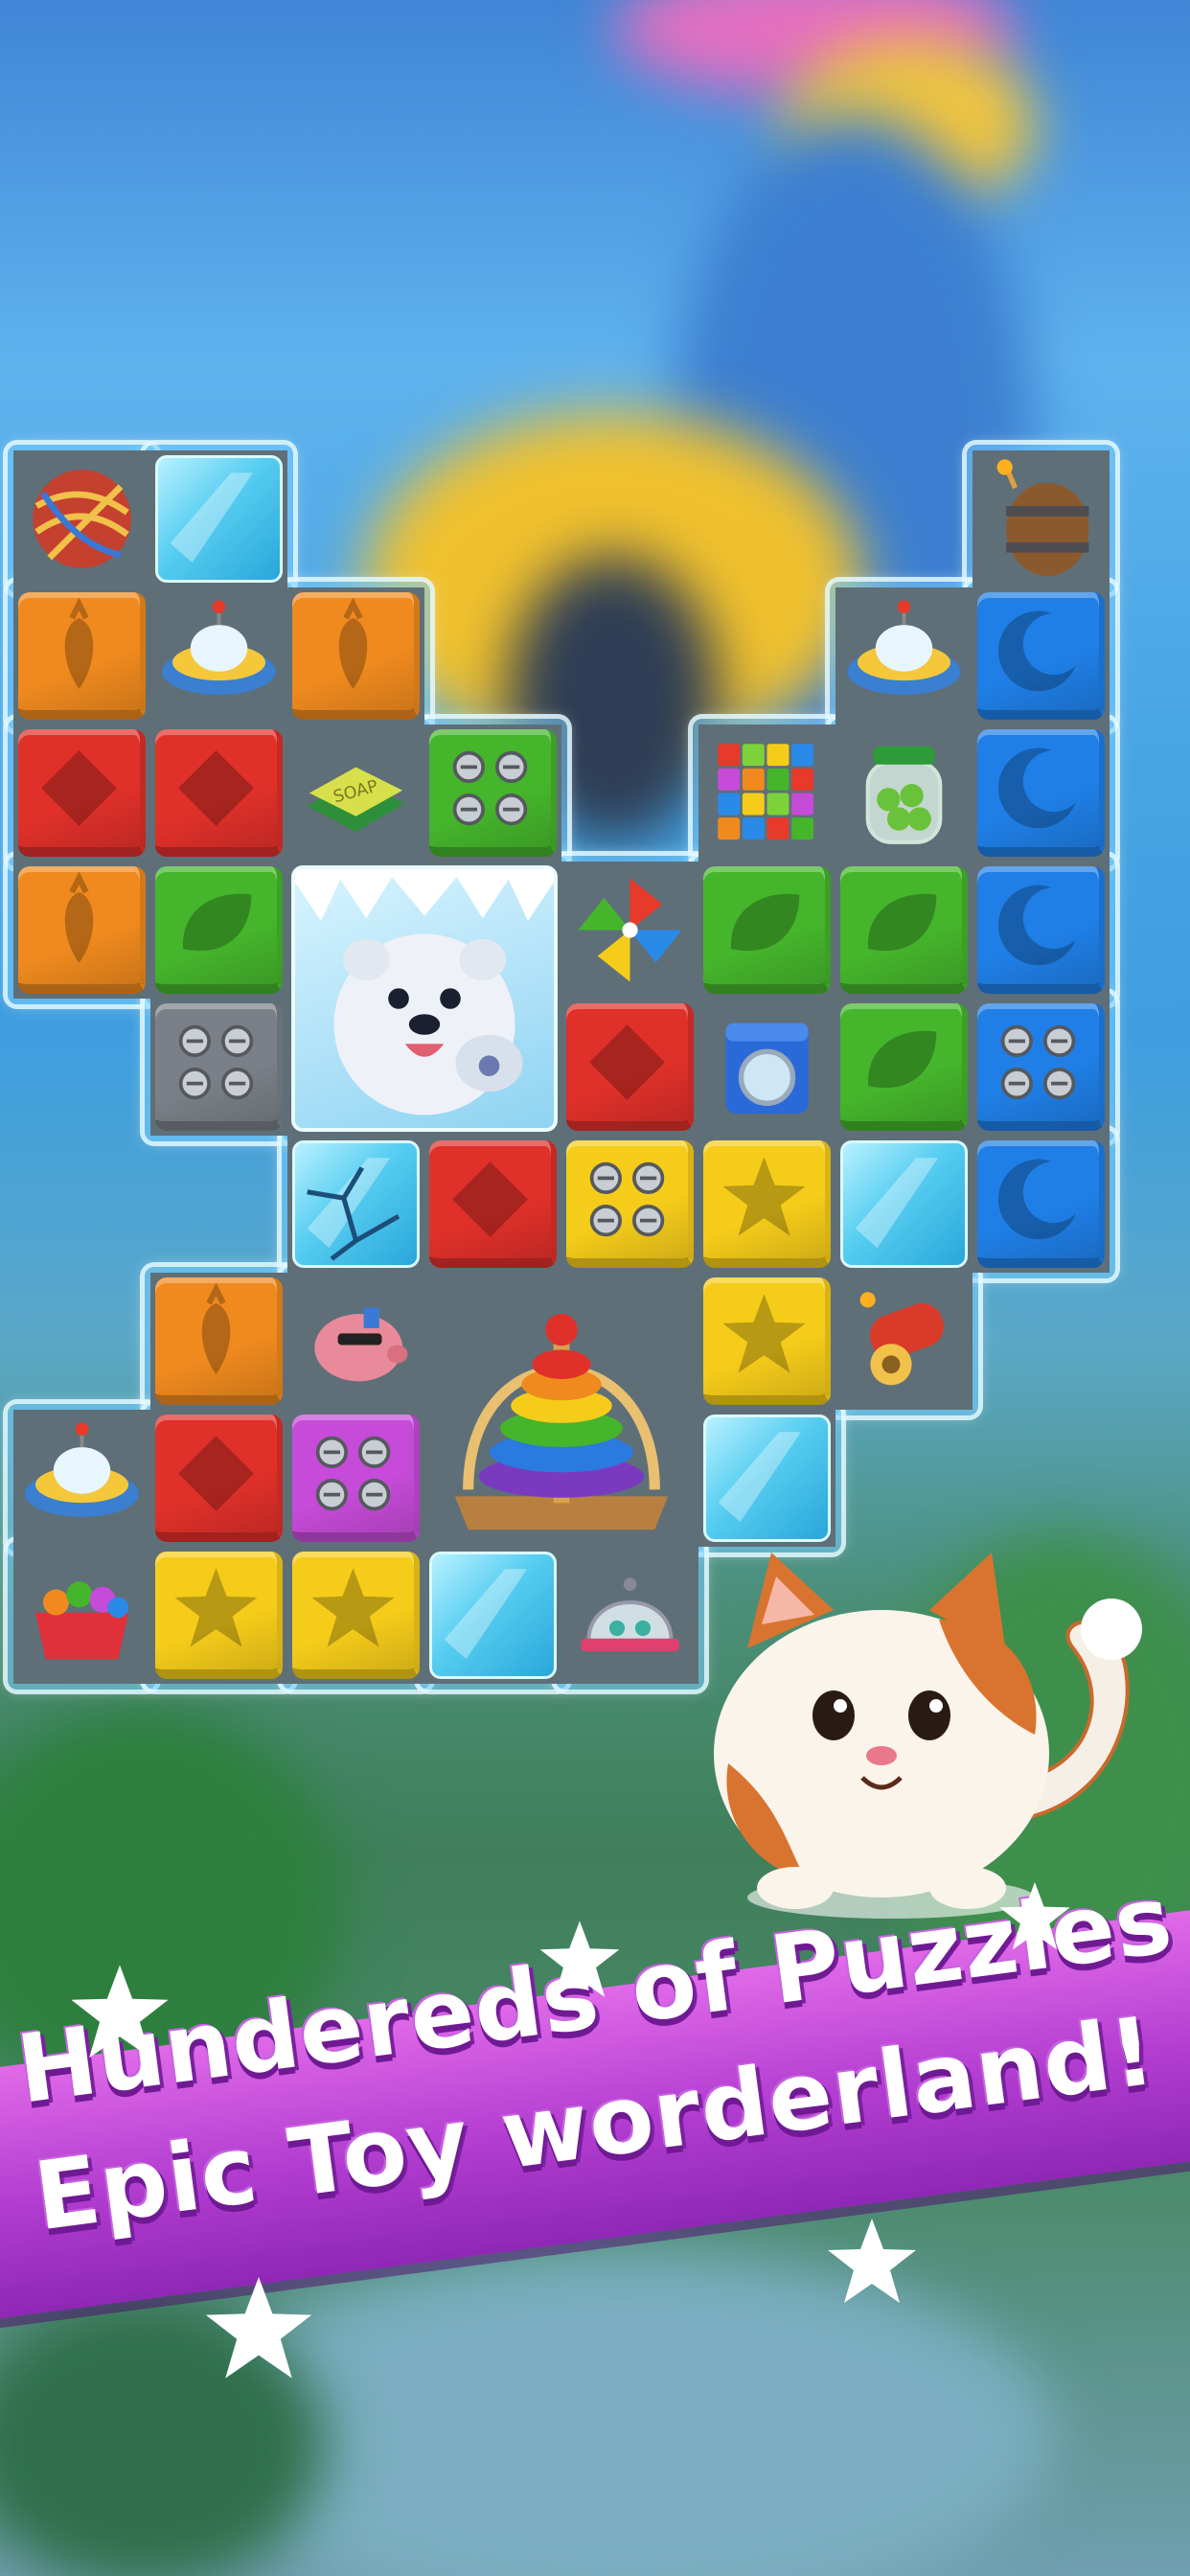 This screenshot has width=1190, height=2576. What do you see at coordinates (767, 1067) in the screenshot?
I see `washing-machine-icon` at bounding box center [767, 1067].